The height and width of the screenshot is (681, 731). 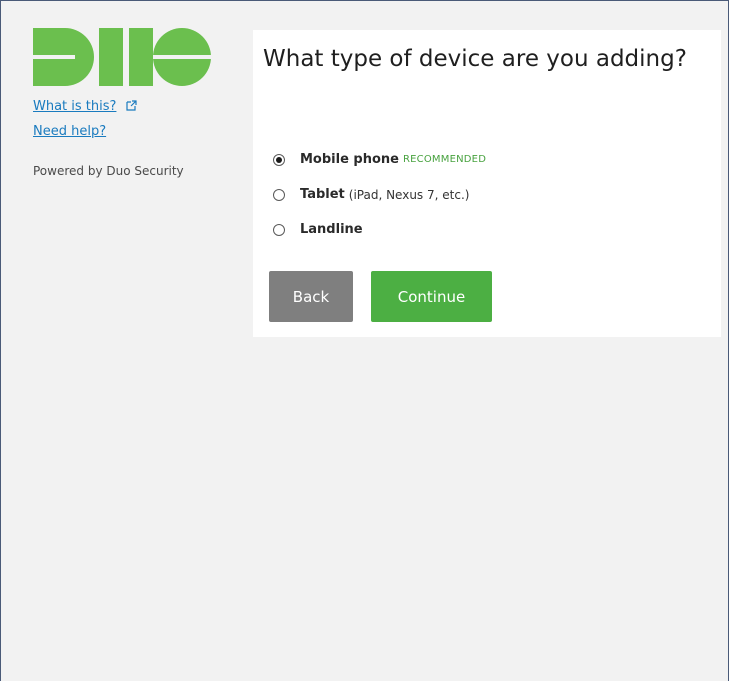 What do you see at coordinates (331, 229) in the screenshot?
I see `option-label: Landline` at bounding box center [331, 229].